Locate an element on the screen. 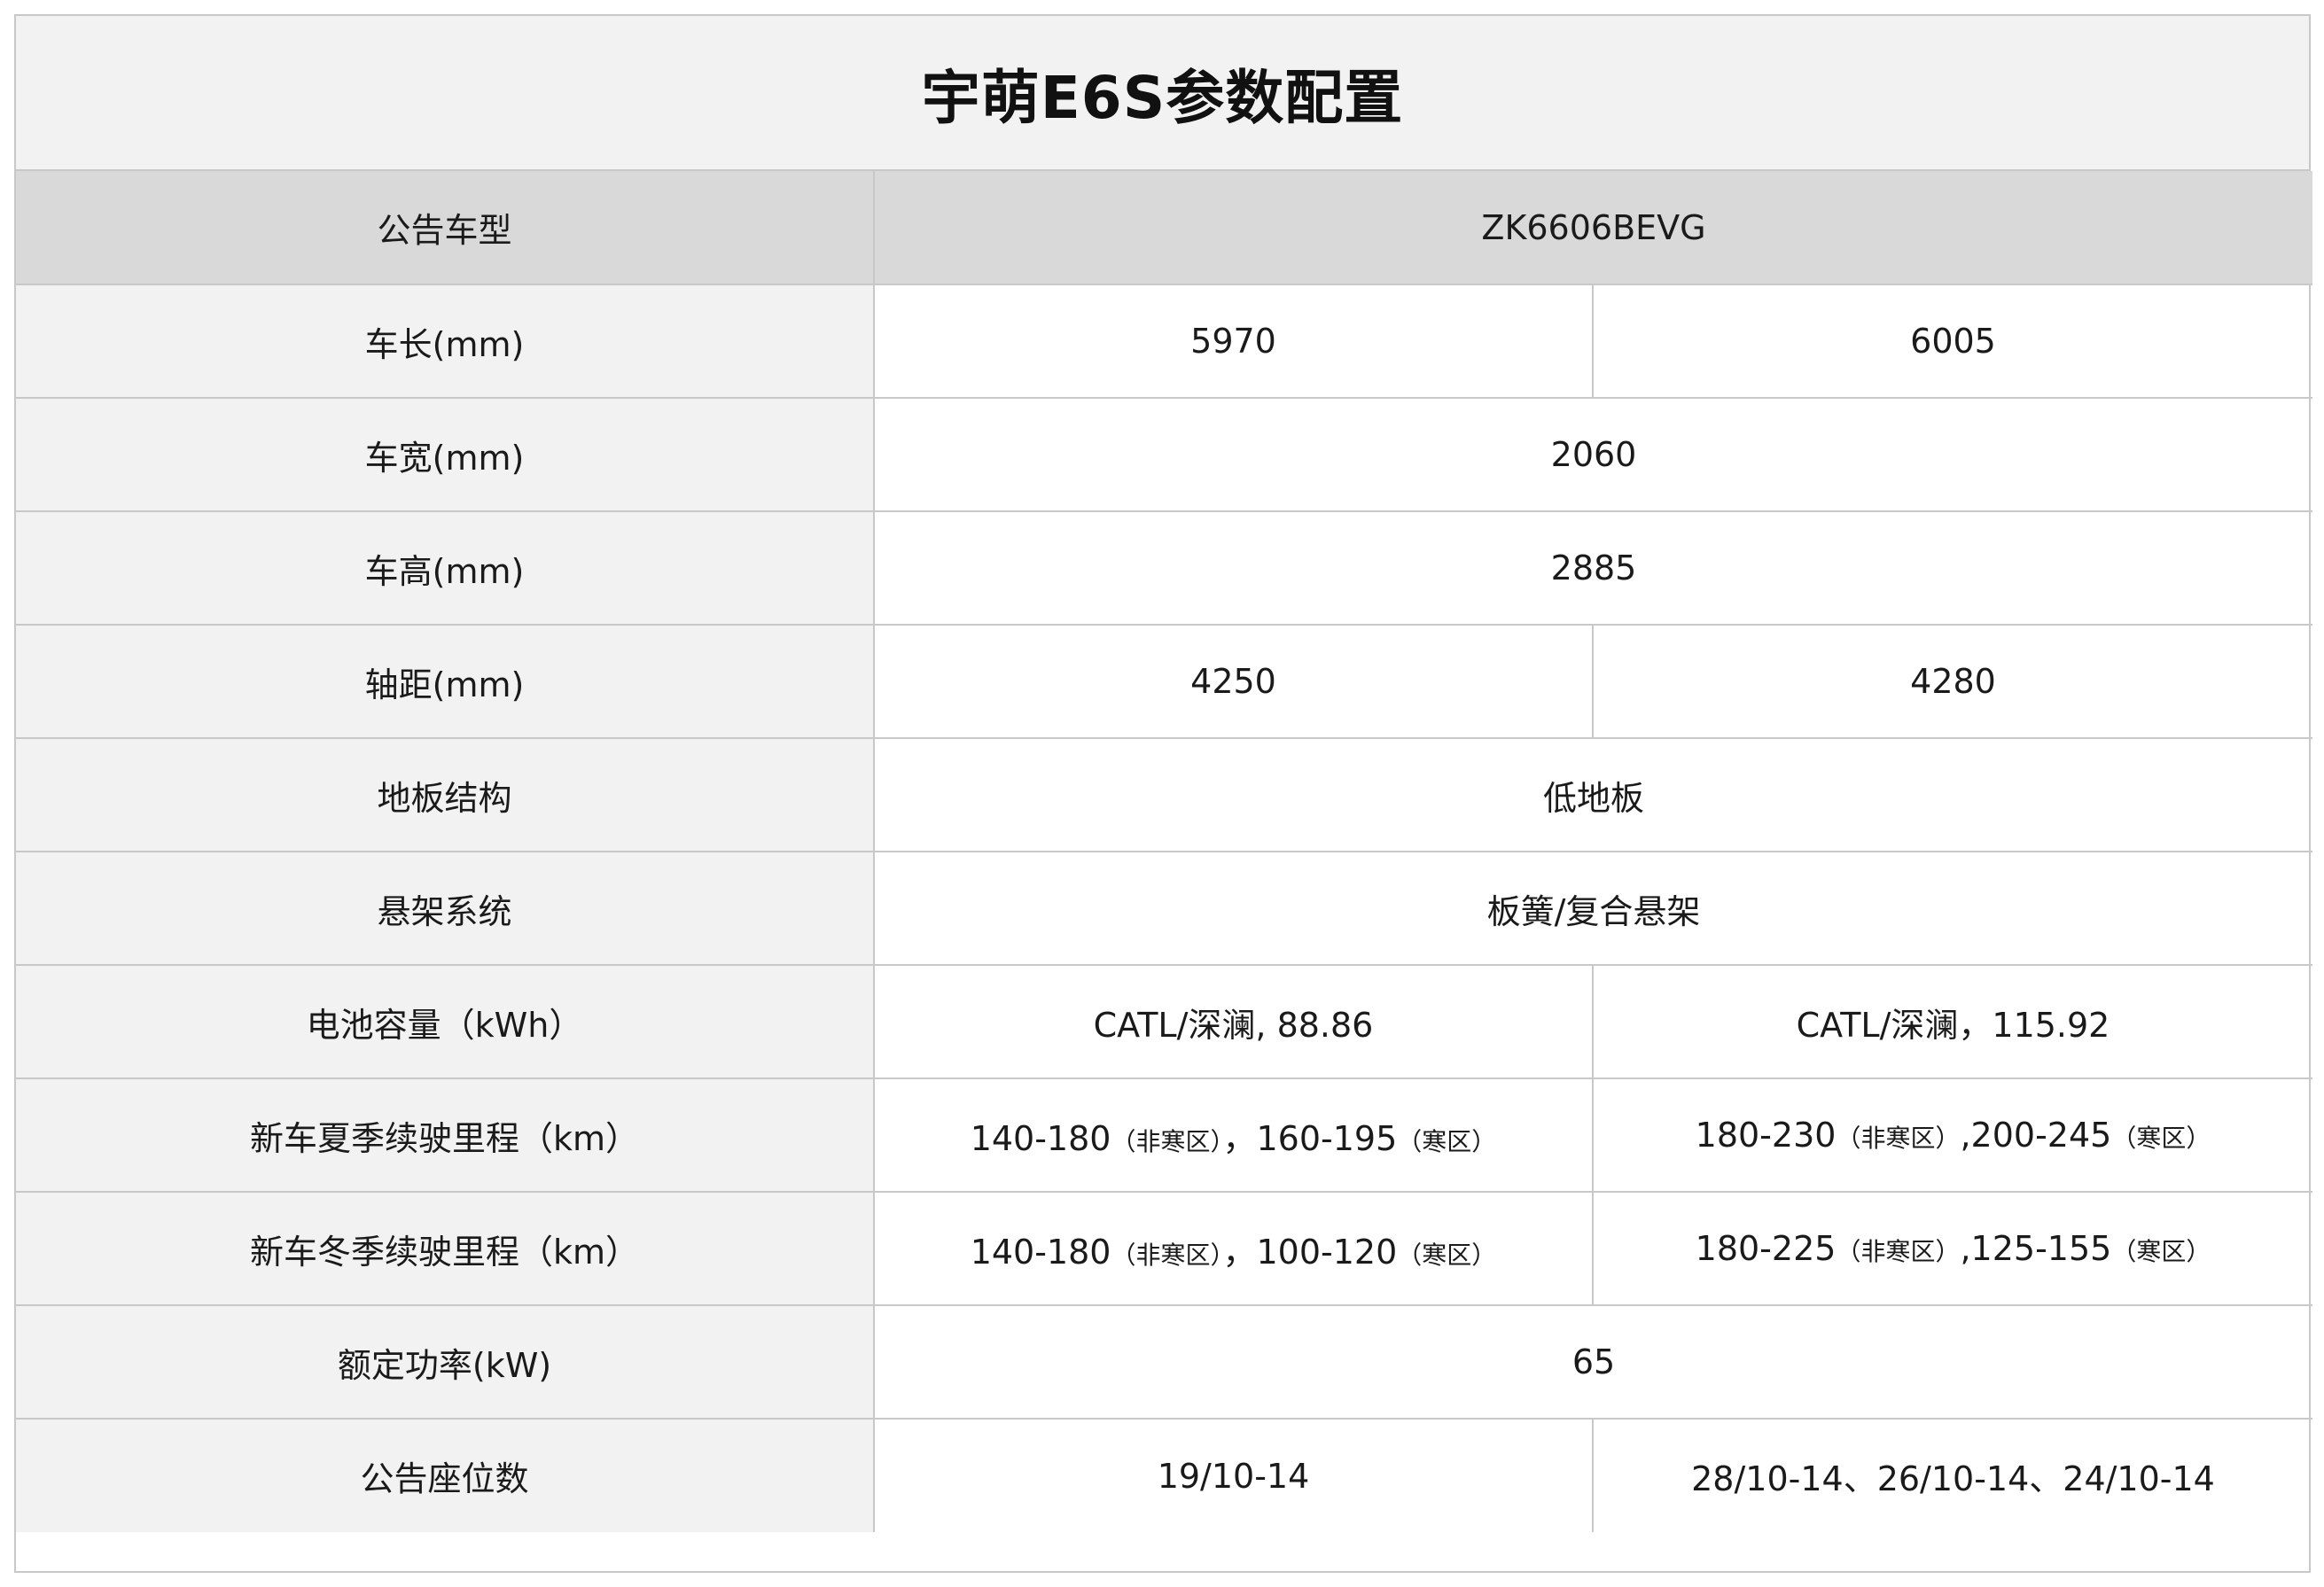  header-model-value: ZK6606BEVG is located at coordinates (1593, 228).